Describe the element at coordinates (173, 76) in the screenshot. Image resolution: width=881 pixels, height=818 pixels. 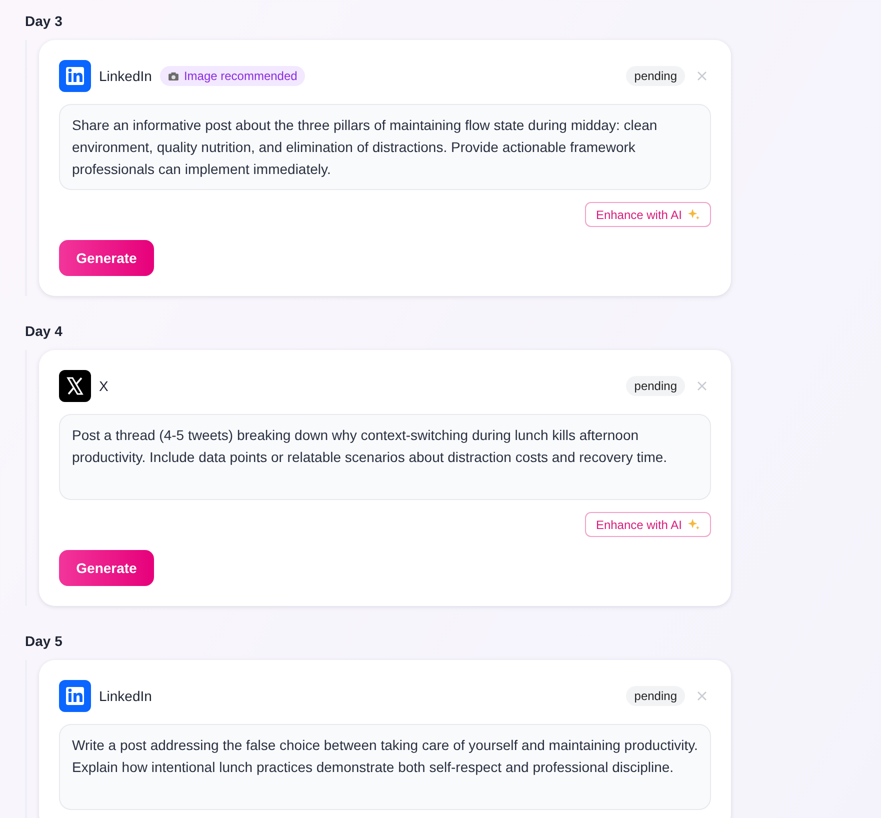
I see `camera-icon` at that location.